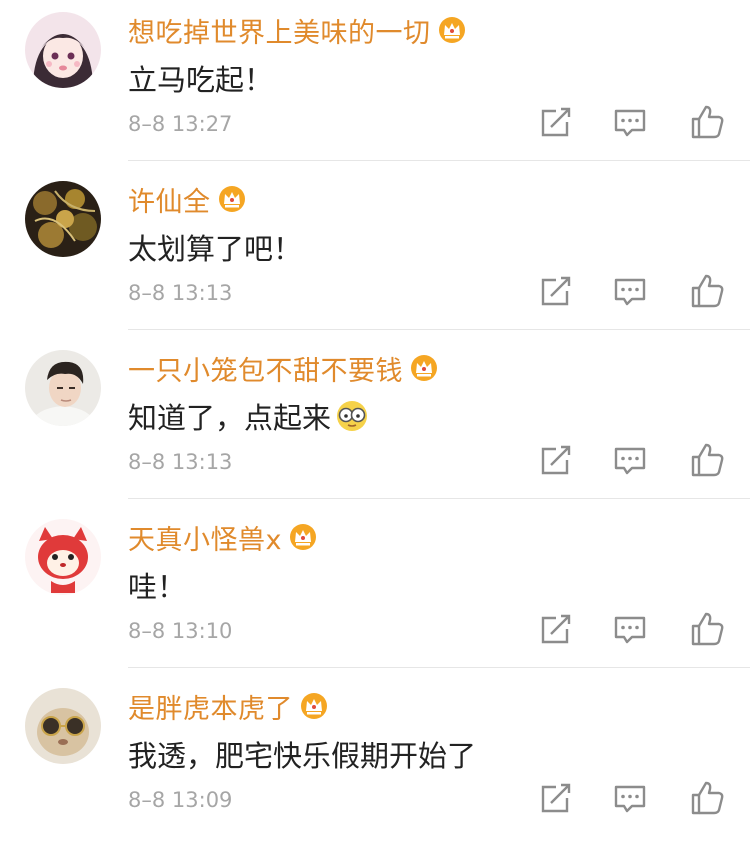 The width and height of the screenshot is (750, 845). What do you see at coordinates (180, 800) in the screenshot?
I see `timestamp: 8–8 13:09` at bounding box center [180, 800].